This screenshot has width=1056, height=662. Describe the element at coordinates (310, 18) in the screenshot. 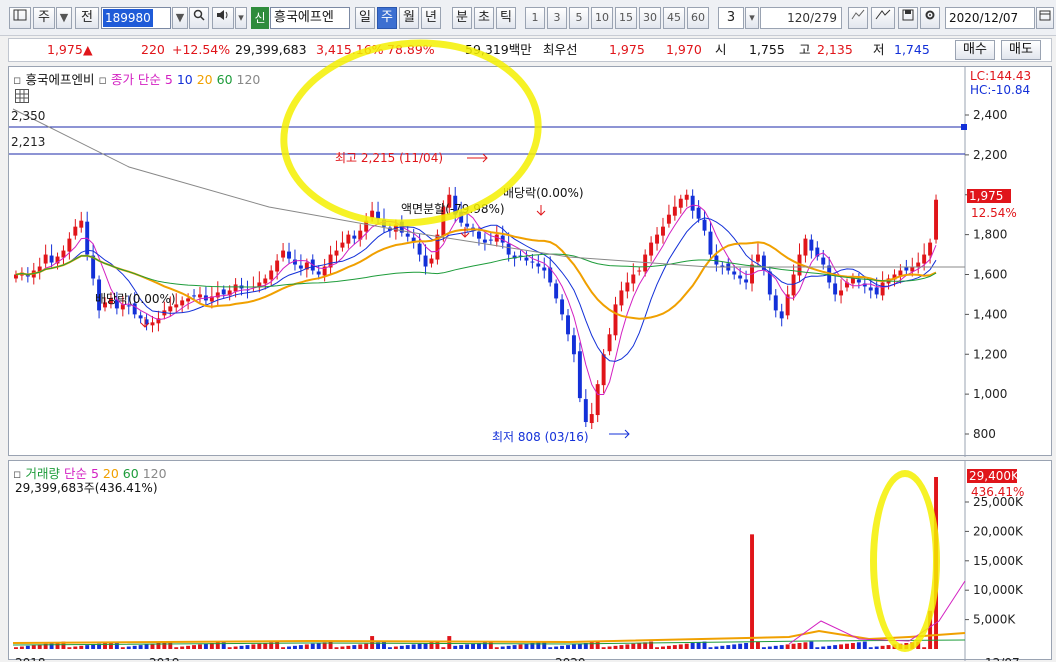

I see `stock-name: 흥국에프엔` at that location.